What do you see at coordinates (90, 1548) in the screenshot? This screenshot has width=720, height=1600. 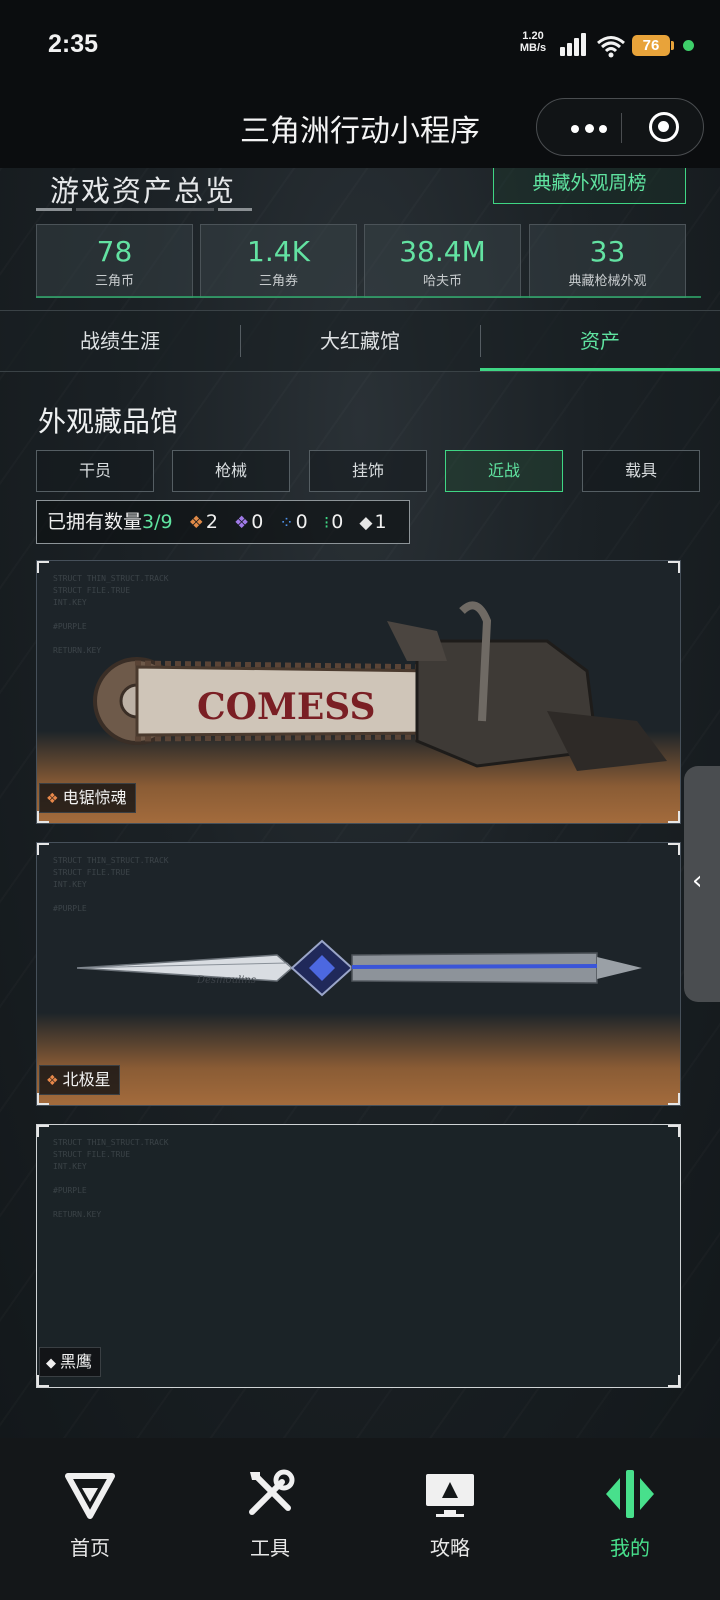 I see `nav-label: 首页` at bounding box center [90, 1548].